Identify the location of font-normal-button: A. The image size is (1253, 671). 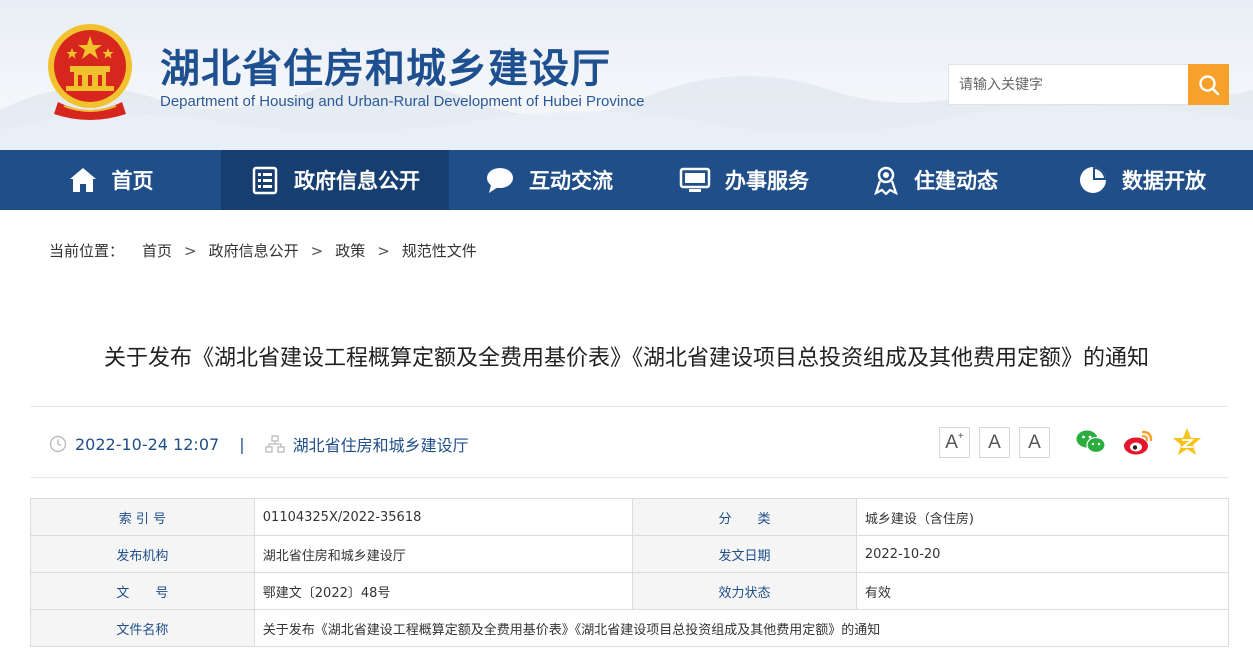
(994, 442).